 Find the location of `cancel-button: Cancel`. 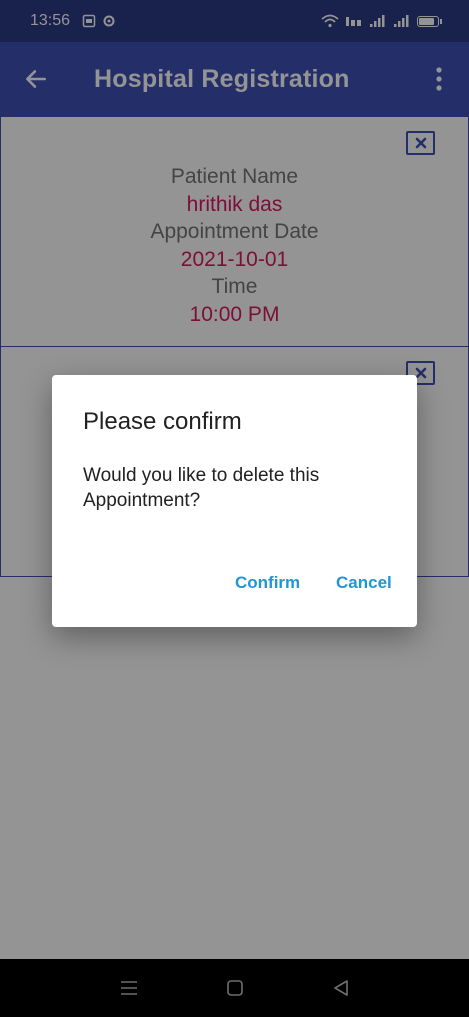

cancel-button: Cancel is located at coordinates (364, 583).